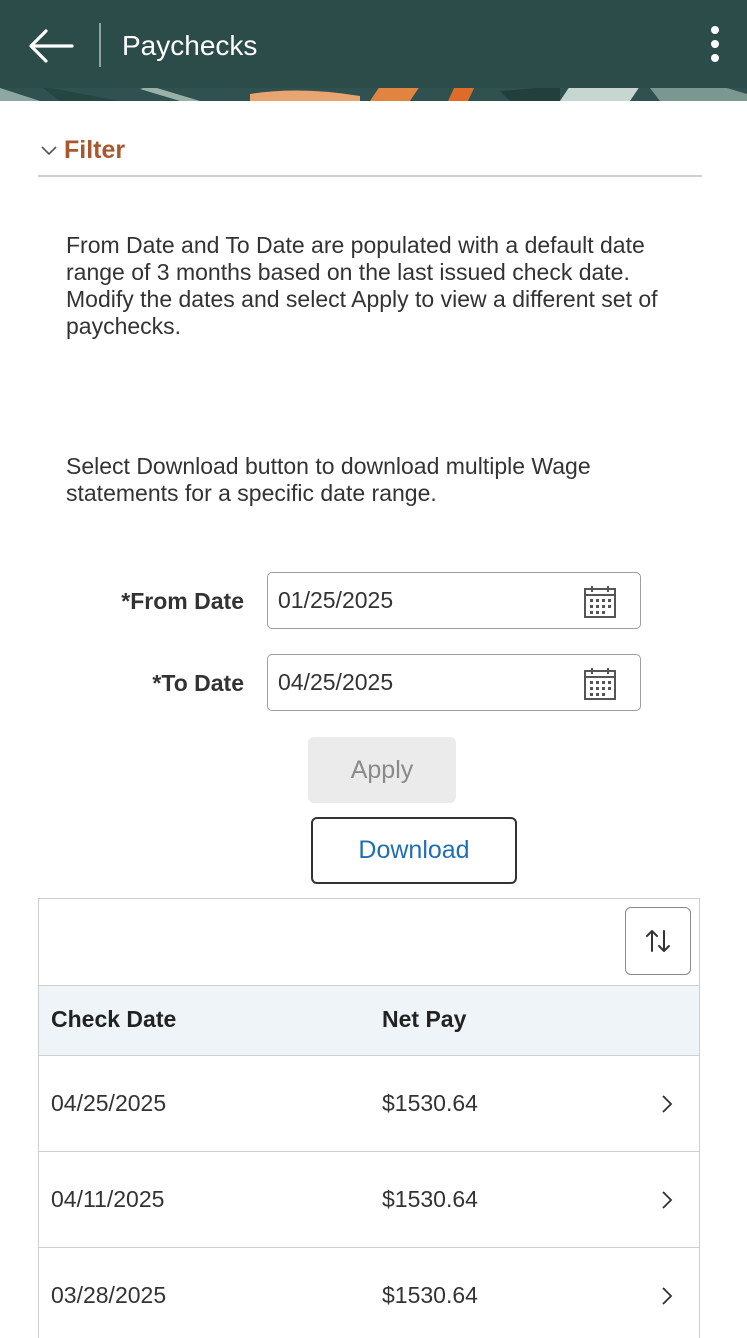  Describe the element at coordinates (424, 682) in the screenshot. I see `to-date-input` at that location.